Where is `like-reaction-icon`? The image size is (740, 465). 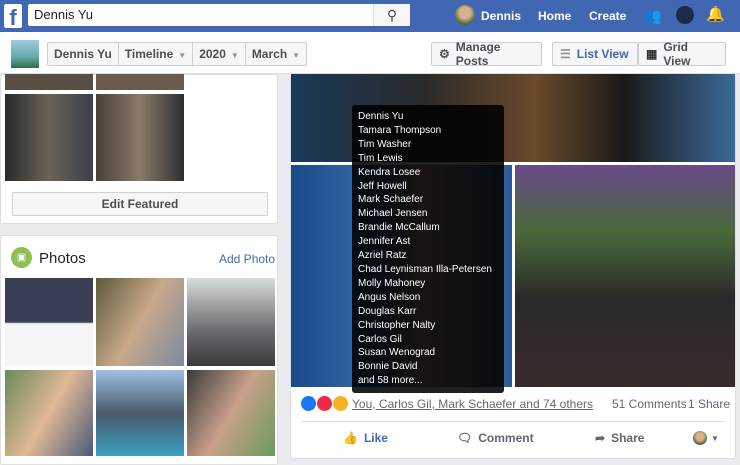 like-reaction-icon is located at coordinates (308, 403).